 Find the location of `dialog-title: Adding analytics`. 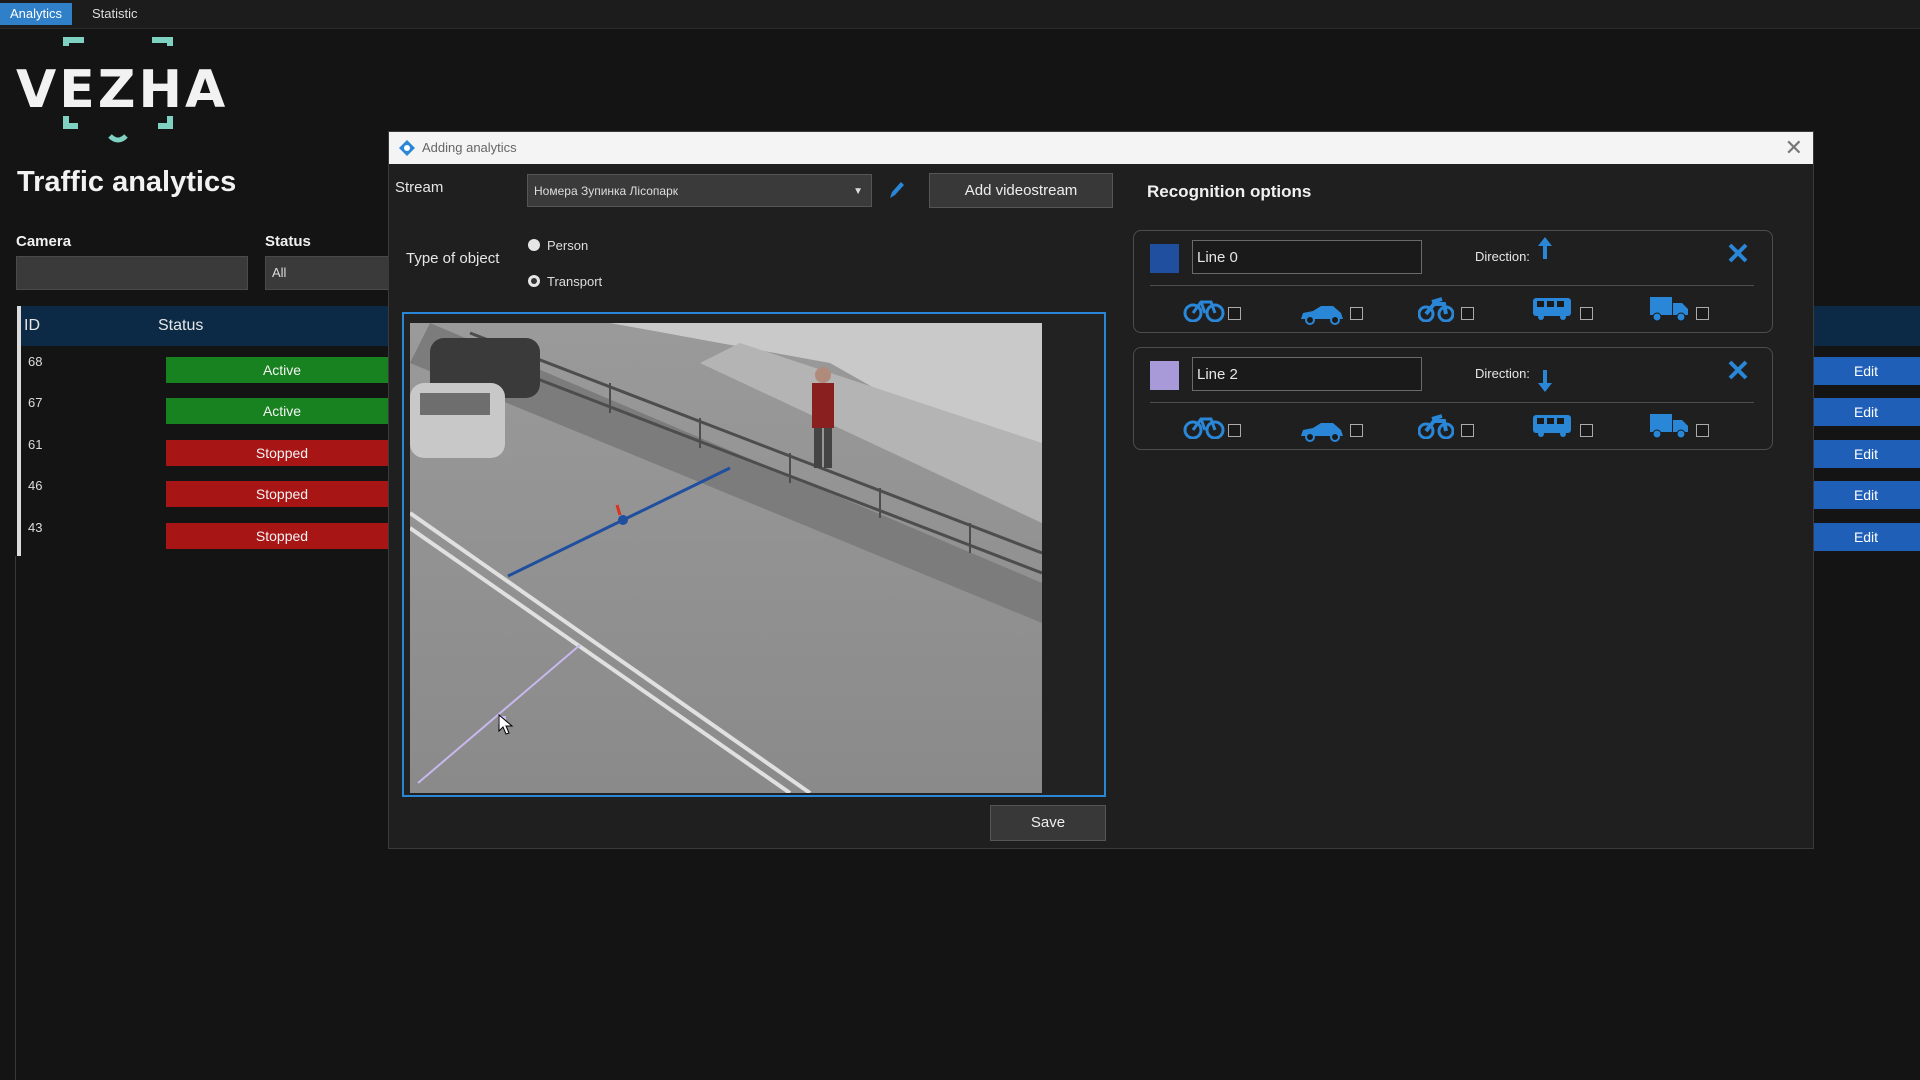

dialog-title: Adding analytics is located at coordinates (469, 147).